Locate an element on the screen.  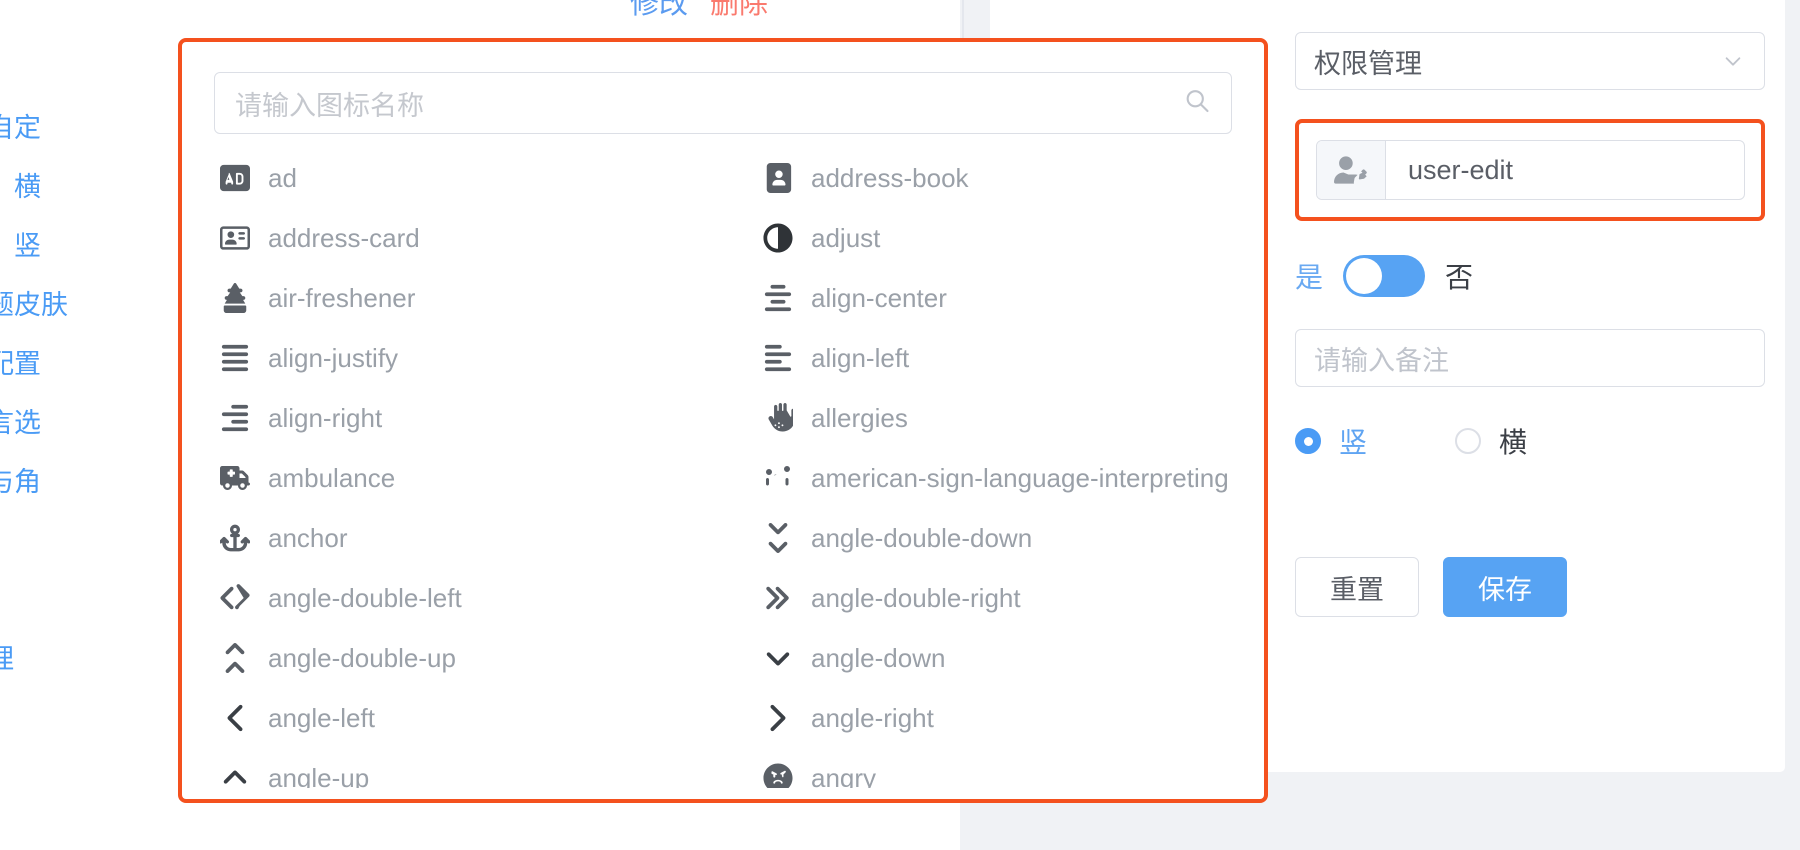
air-freshener-icon is located at coordinates (235, 298).